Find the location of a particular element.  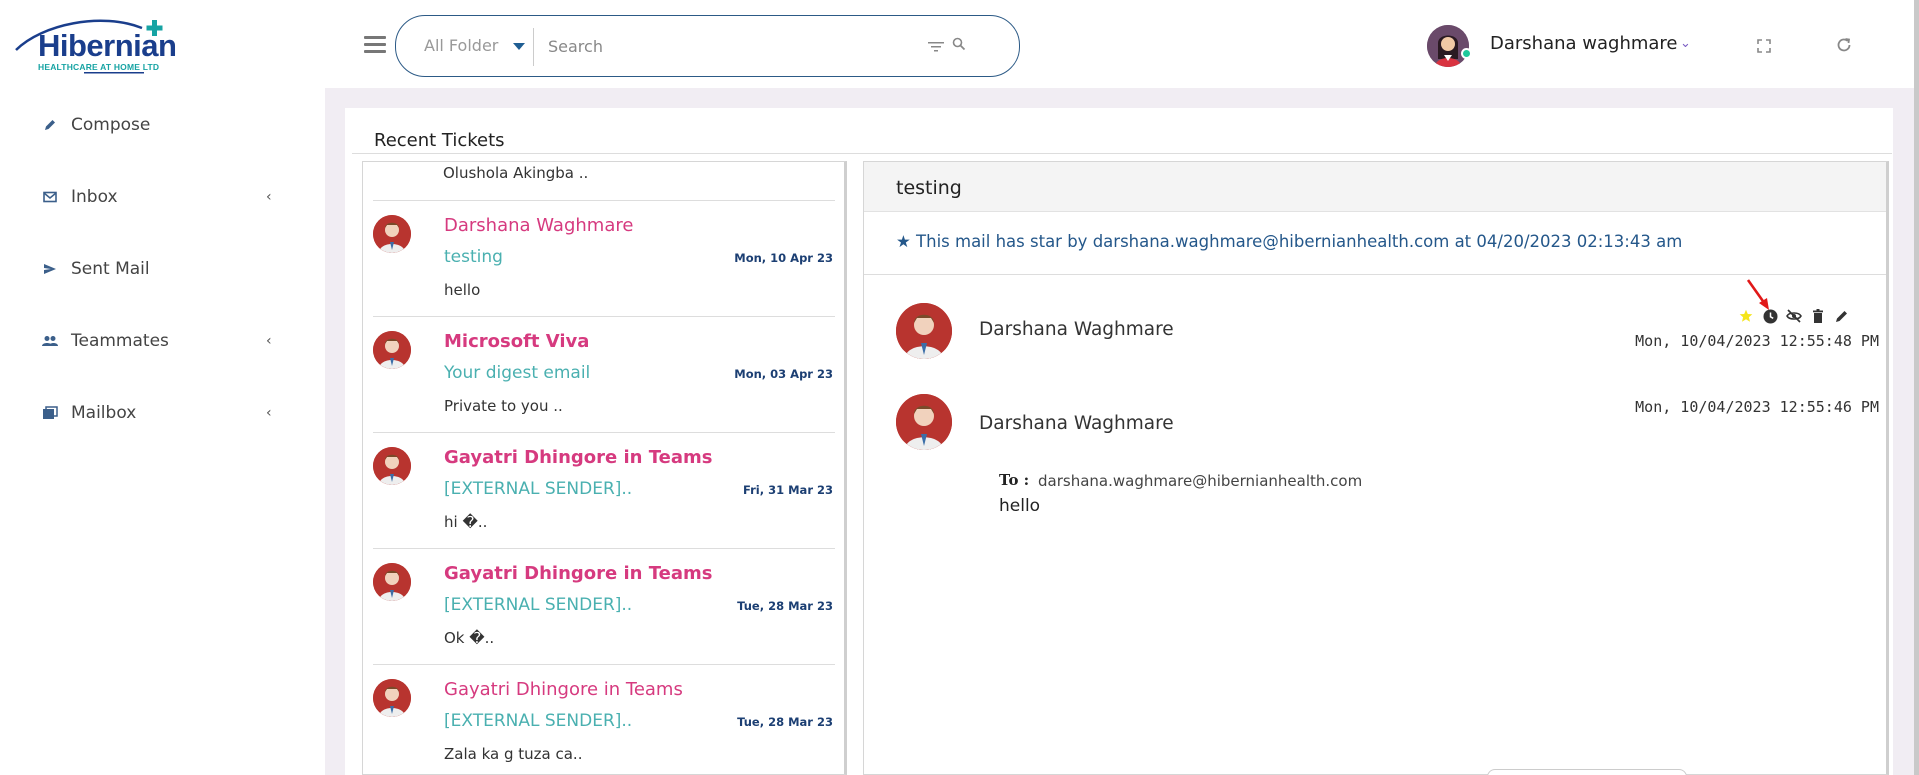

search-bar: All Folder is located at coordinates (707, 46).